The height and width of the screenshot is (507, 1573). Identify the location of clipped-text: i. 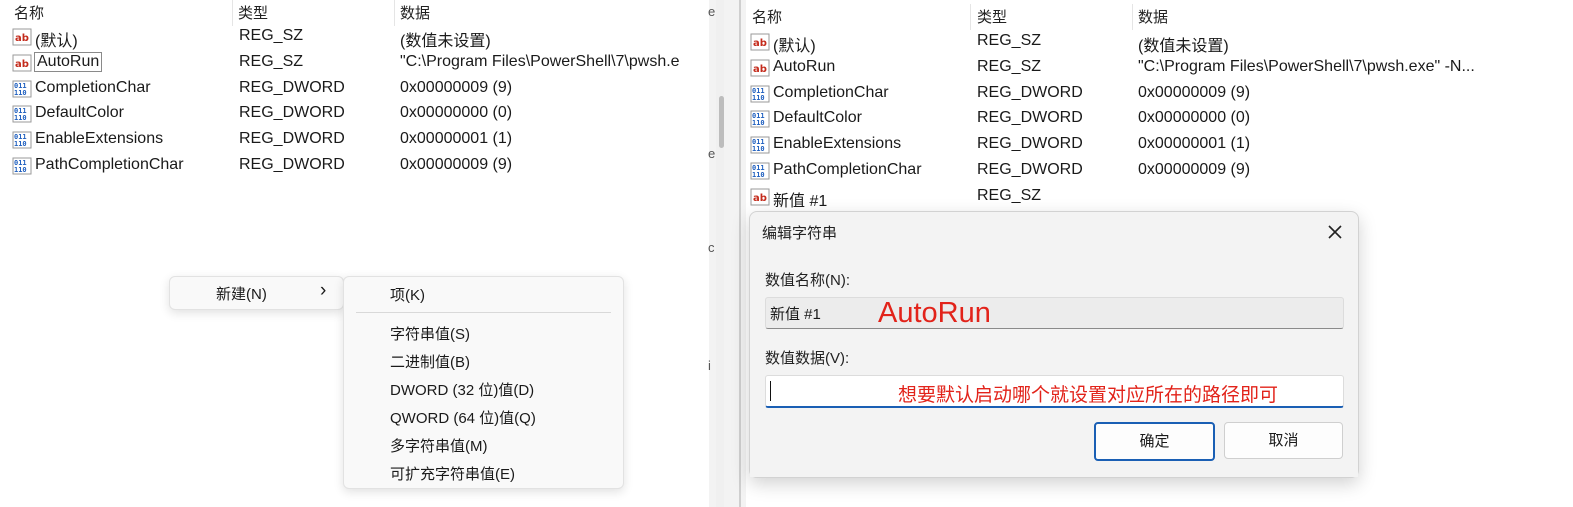
(709, 365).